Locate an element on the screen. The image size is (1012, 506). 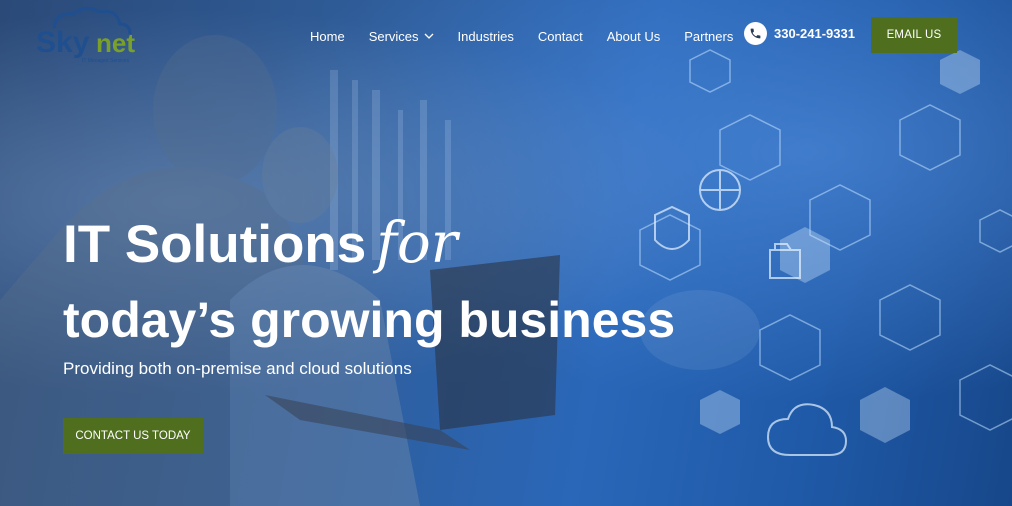
hero-title-line1: IT Solutions for is located at coordinates (260, 244).